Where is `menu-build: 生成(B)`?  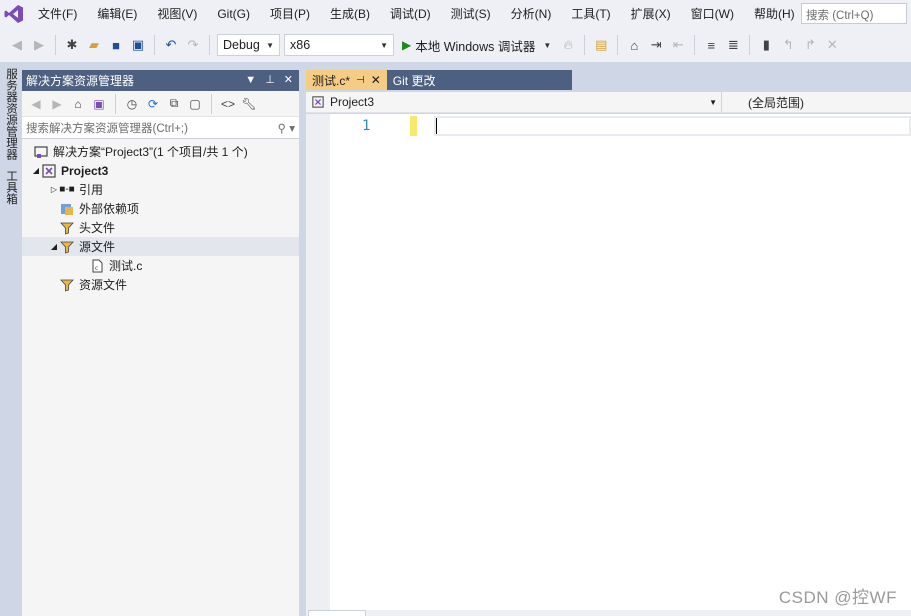
menu-build: 生成(B) is located at coordinates (350, 14).